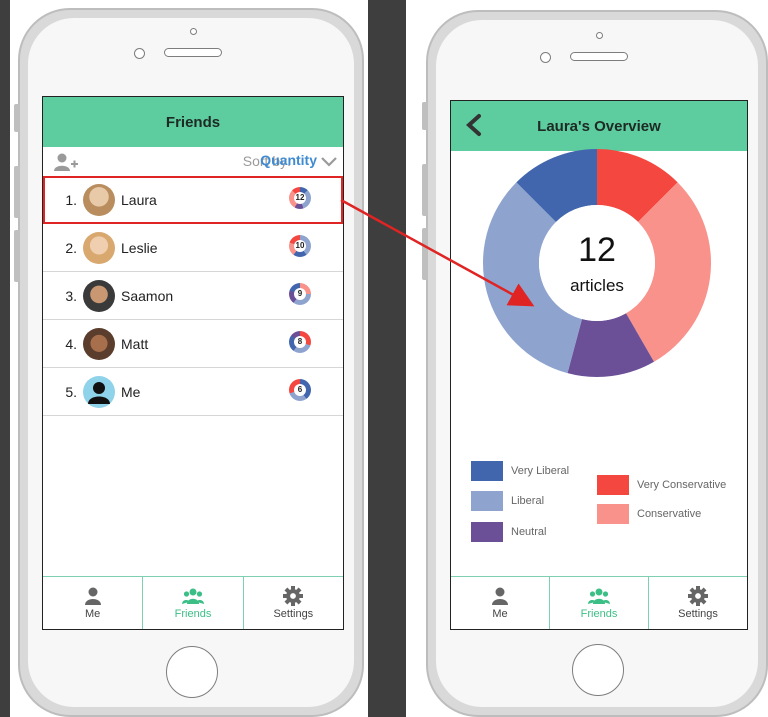 Image resolution: width=768 pixels, height=717 pixels. I want to click on legend-label: Liberal, so click(528, 501).